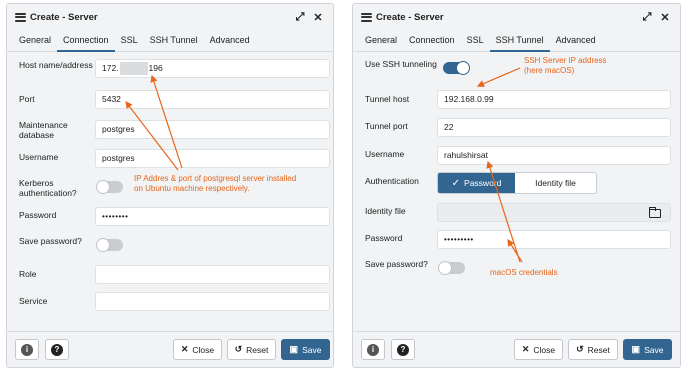 The height and width of the screenshot is (376, 685). I want to click on auth-option-password: ✓ Password, so click(476, 183).